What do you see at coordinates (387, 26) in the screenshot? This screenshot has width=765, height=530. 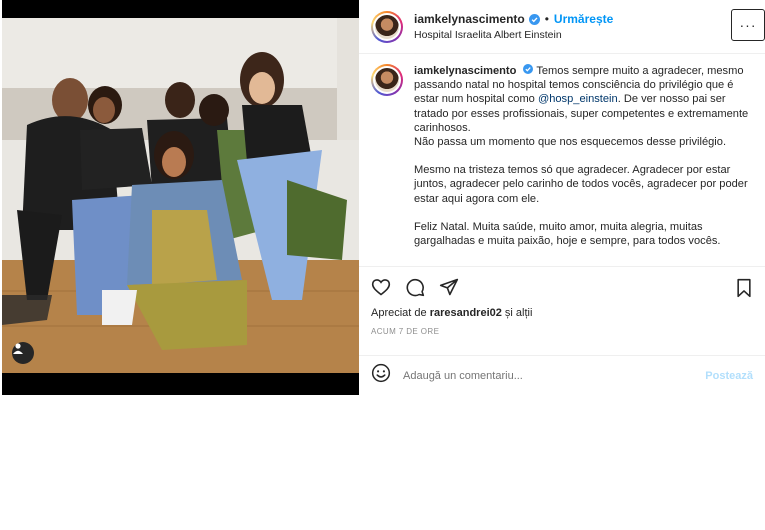 I see `avatar` at bounding box center [387, 26].